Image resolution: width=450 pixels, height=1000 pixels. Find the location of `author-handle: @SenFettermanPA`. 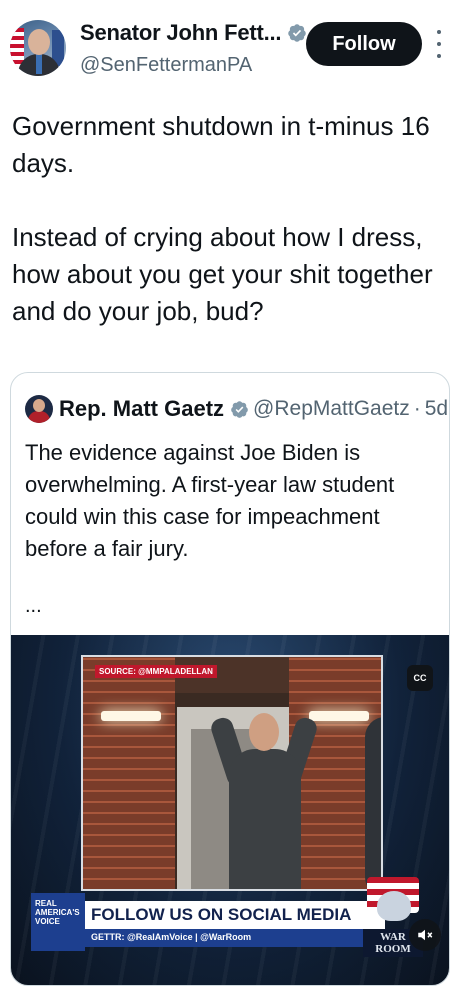

author-handle: @SenFettermanPA is located at coordinates (166, 65).